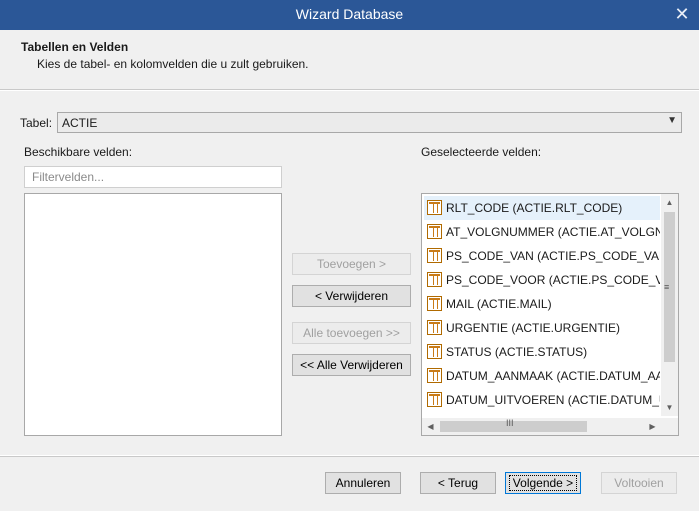 This screenshot has width=699, height=511. Describe the element at coordinates (667, 287) in the screenshot. I see `scroll-grip-icon: ≡` at that location.